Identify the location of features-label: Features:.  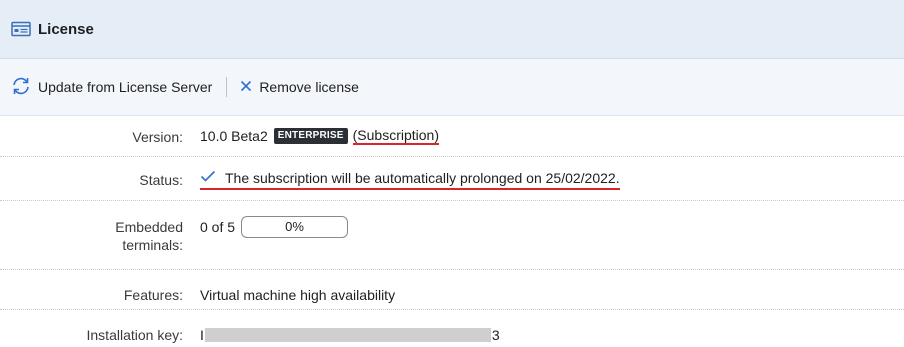
(153, 295).